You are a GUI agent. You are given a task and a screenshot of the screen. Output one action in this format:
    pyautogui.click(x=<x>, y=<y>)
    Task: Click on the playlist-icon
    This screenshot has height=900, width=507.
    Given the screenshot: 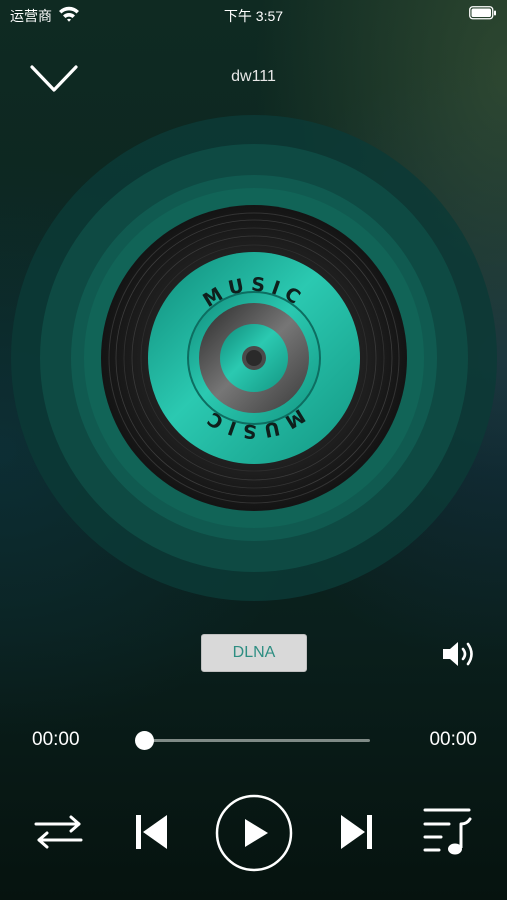 What is the action you would take?
    pyautogui.click(x=447, y=831)
    